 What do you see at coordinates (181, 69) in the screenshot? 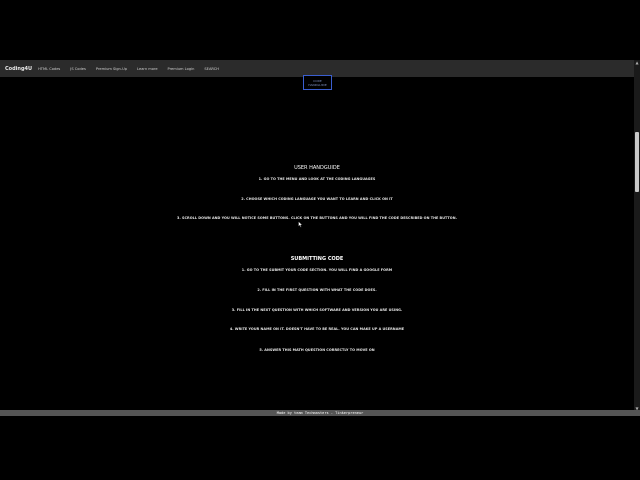
I see `nav-link-premium-login: Premium Login` at bounding box center [181, 69].